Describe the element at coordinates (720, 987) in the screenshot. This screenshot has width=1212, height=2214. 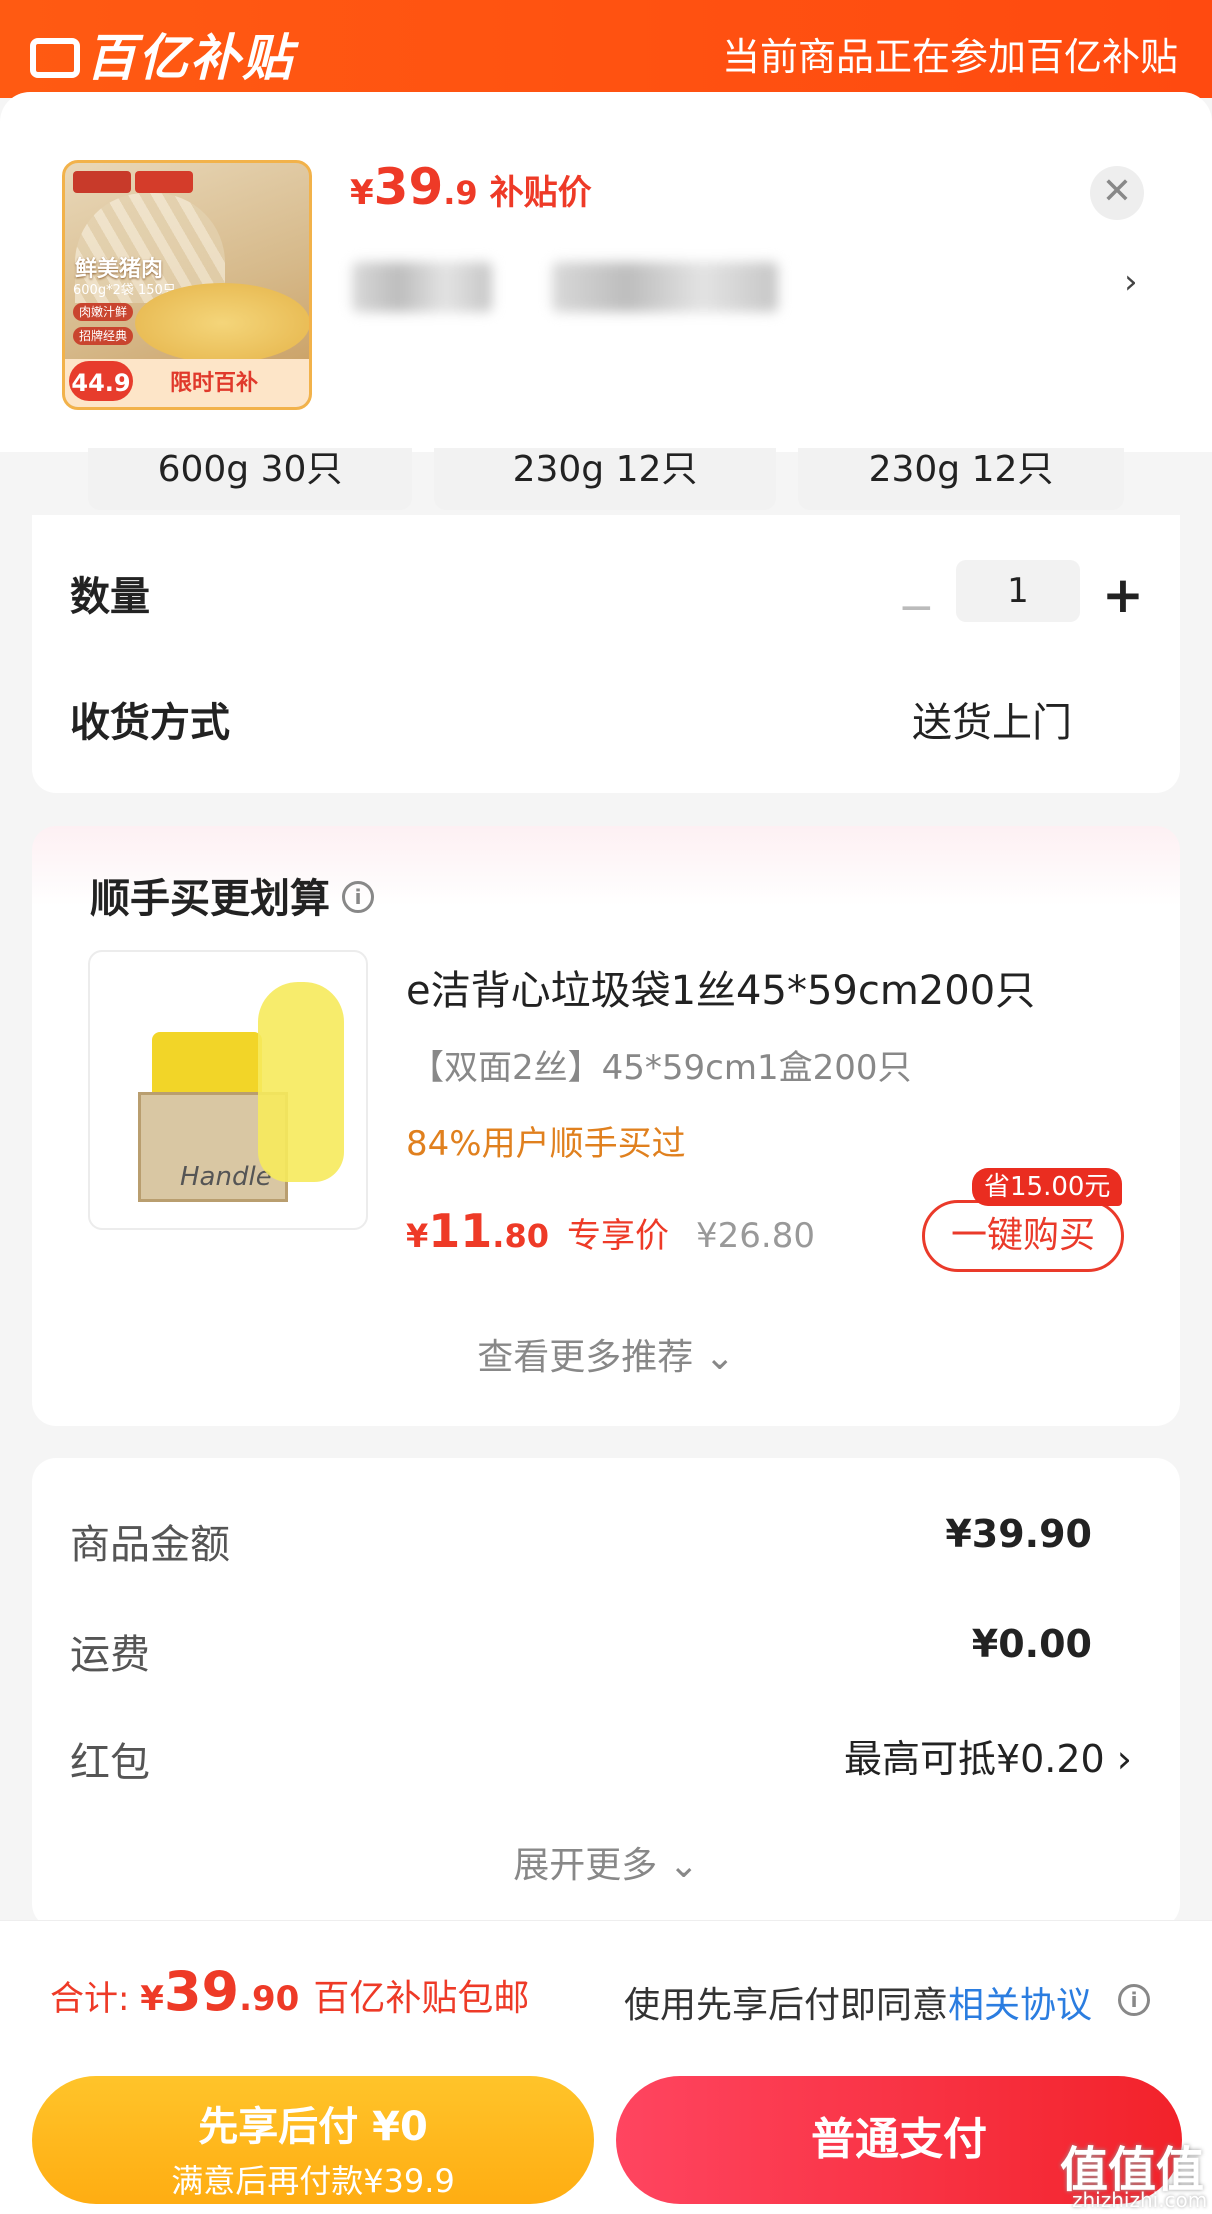
I see `recommended-product-title: e洁背心垃圾袋1丝45*59cm200只` at that location.